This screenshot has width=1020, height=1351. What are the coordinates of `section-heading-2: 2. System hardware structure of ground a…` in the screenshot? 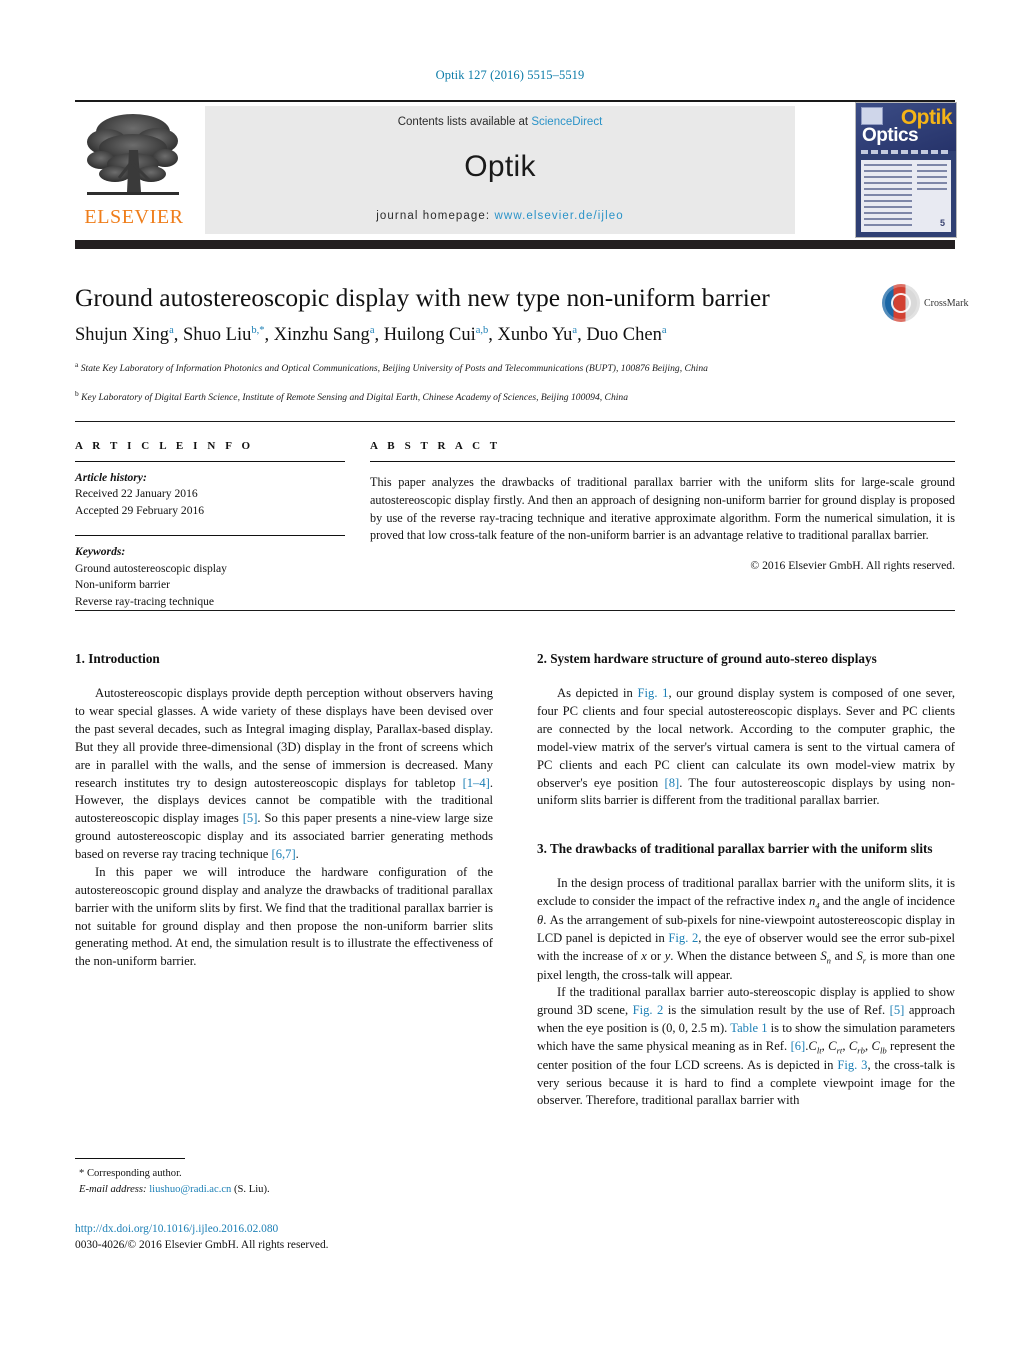 It's located at (707, 658).